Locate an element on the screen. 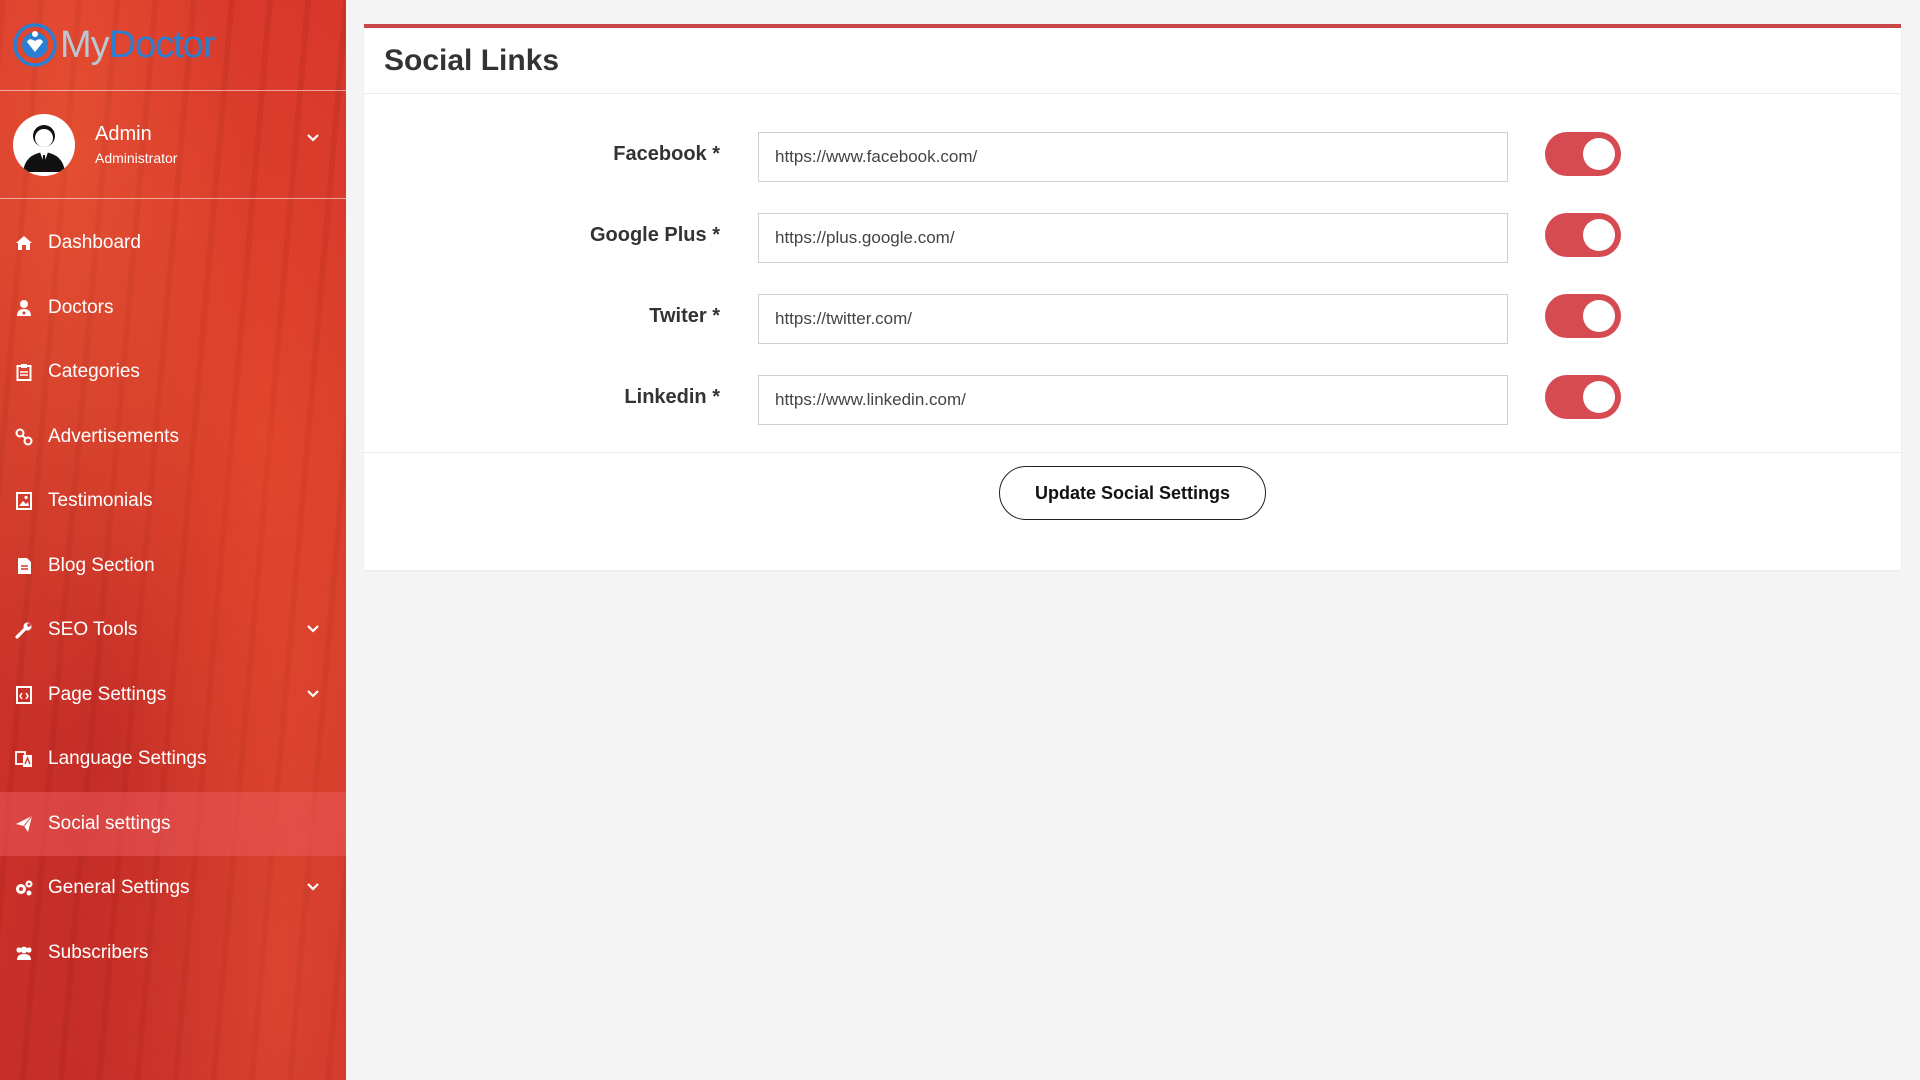 The height and width of the screenshot is (1080, 1920). sidebar-item-label: Categories is located at coordinates (94, 372).